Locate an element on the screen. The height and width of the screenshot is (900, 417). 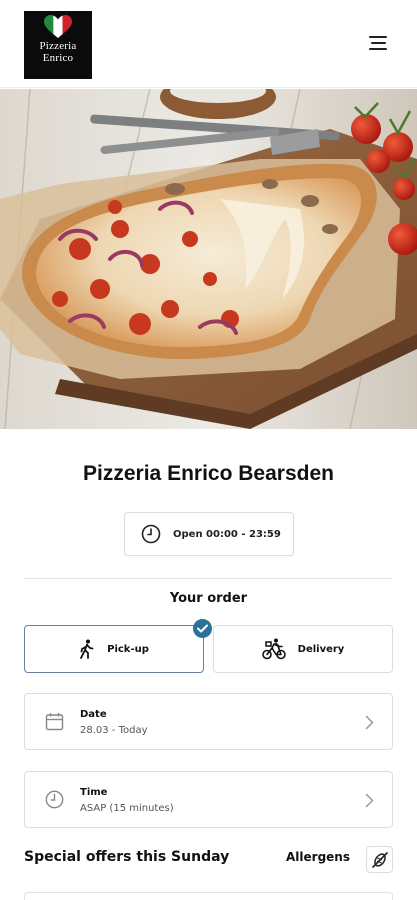
logo-text-line1: Pizzeria is located at coordinates (58, 46).